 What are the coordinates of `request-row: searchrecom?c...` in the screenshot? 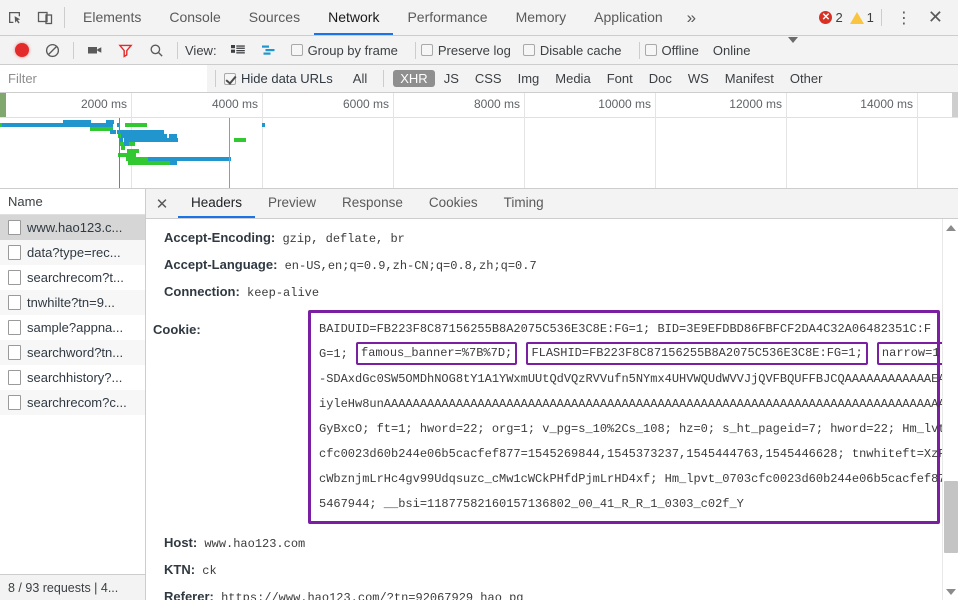 It's located at (72, 402).